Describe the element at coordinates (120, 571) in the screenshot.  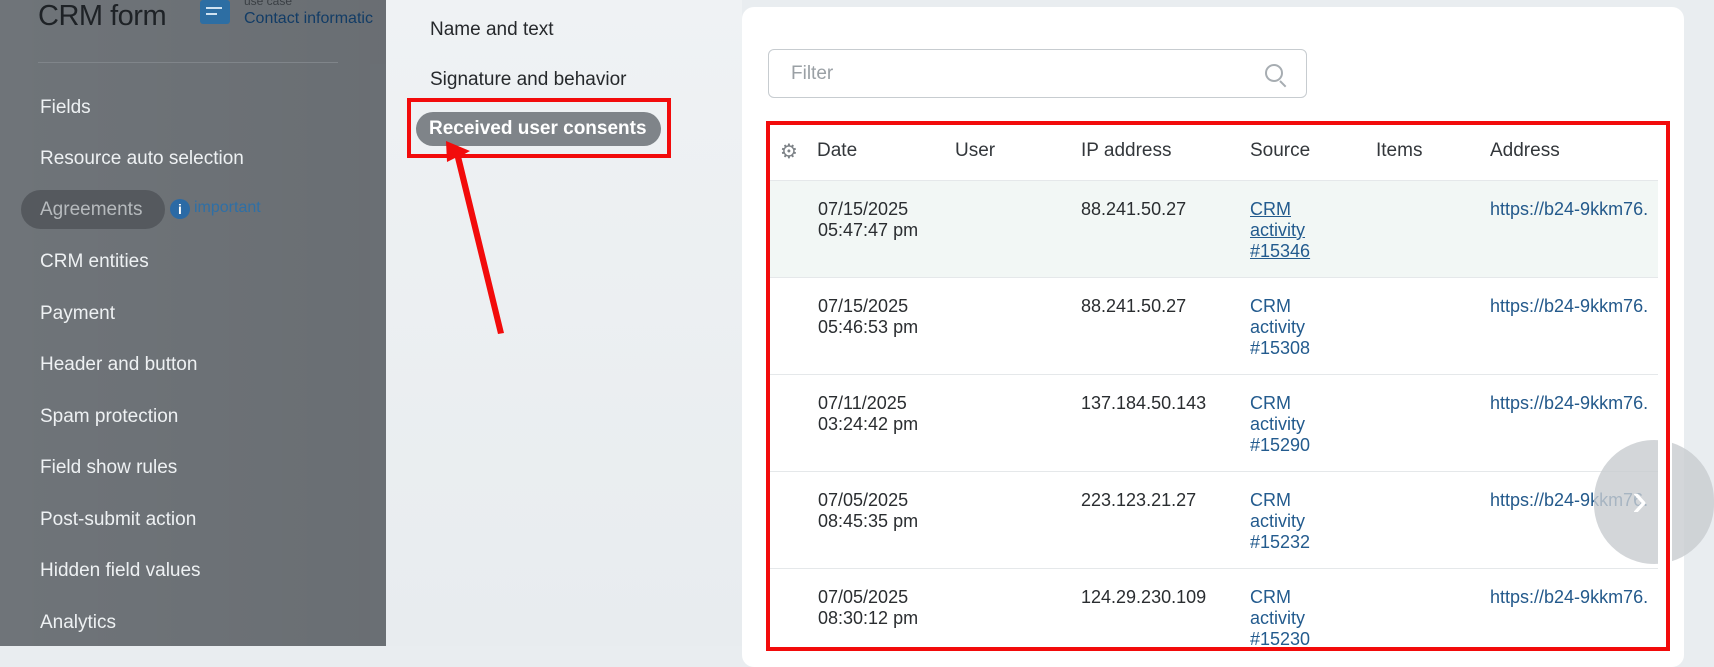
I see `sidebar-item-hidden-field-values: Hidden field values` at that location.